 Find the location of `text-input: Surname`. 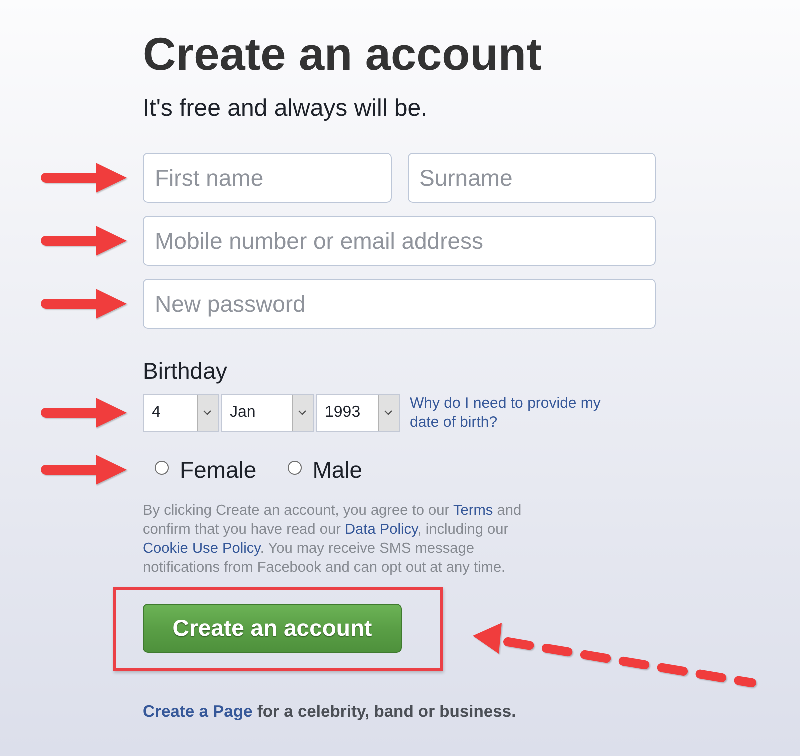

text-input: Surname is located at coordinates (532, 178).